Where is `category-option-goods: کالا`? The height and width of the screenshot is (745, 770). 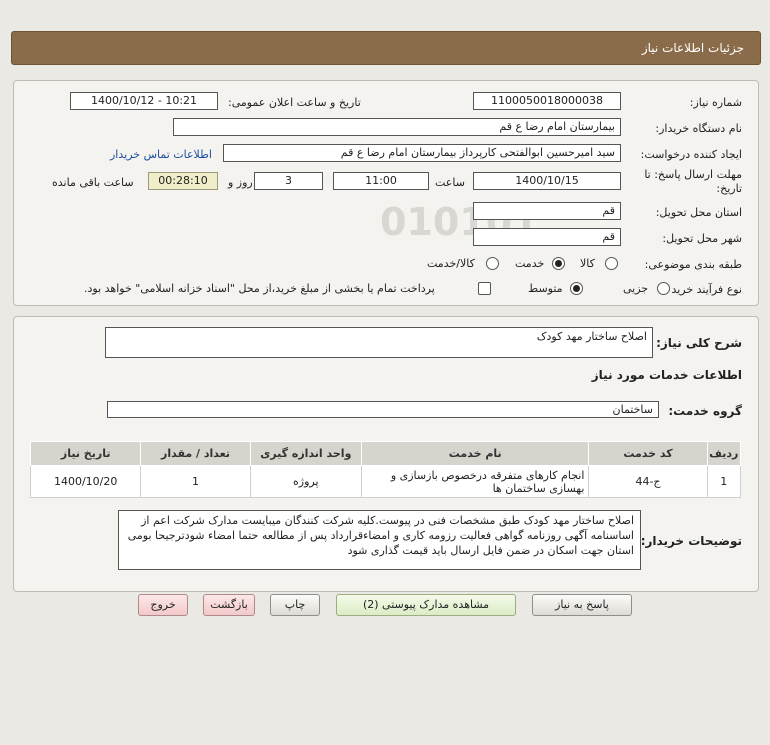 category-option-goods: کالا is located at coordinates (587, 263).